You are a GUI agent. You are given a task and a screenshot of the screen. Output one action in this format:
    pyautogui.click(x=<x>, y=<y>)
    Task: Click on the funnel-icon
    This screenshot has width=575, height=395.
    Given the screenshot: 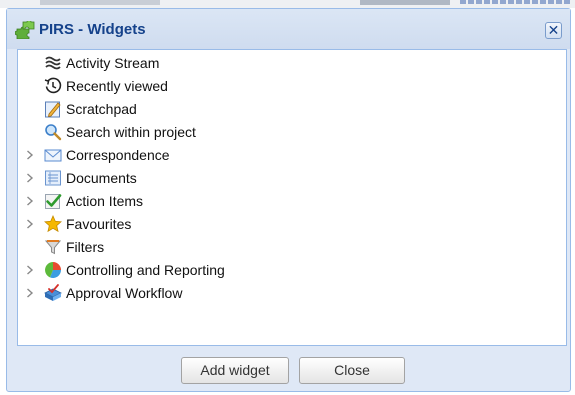 What is the action you would take?
    pyautogui.click(x=53, y=247)
    